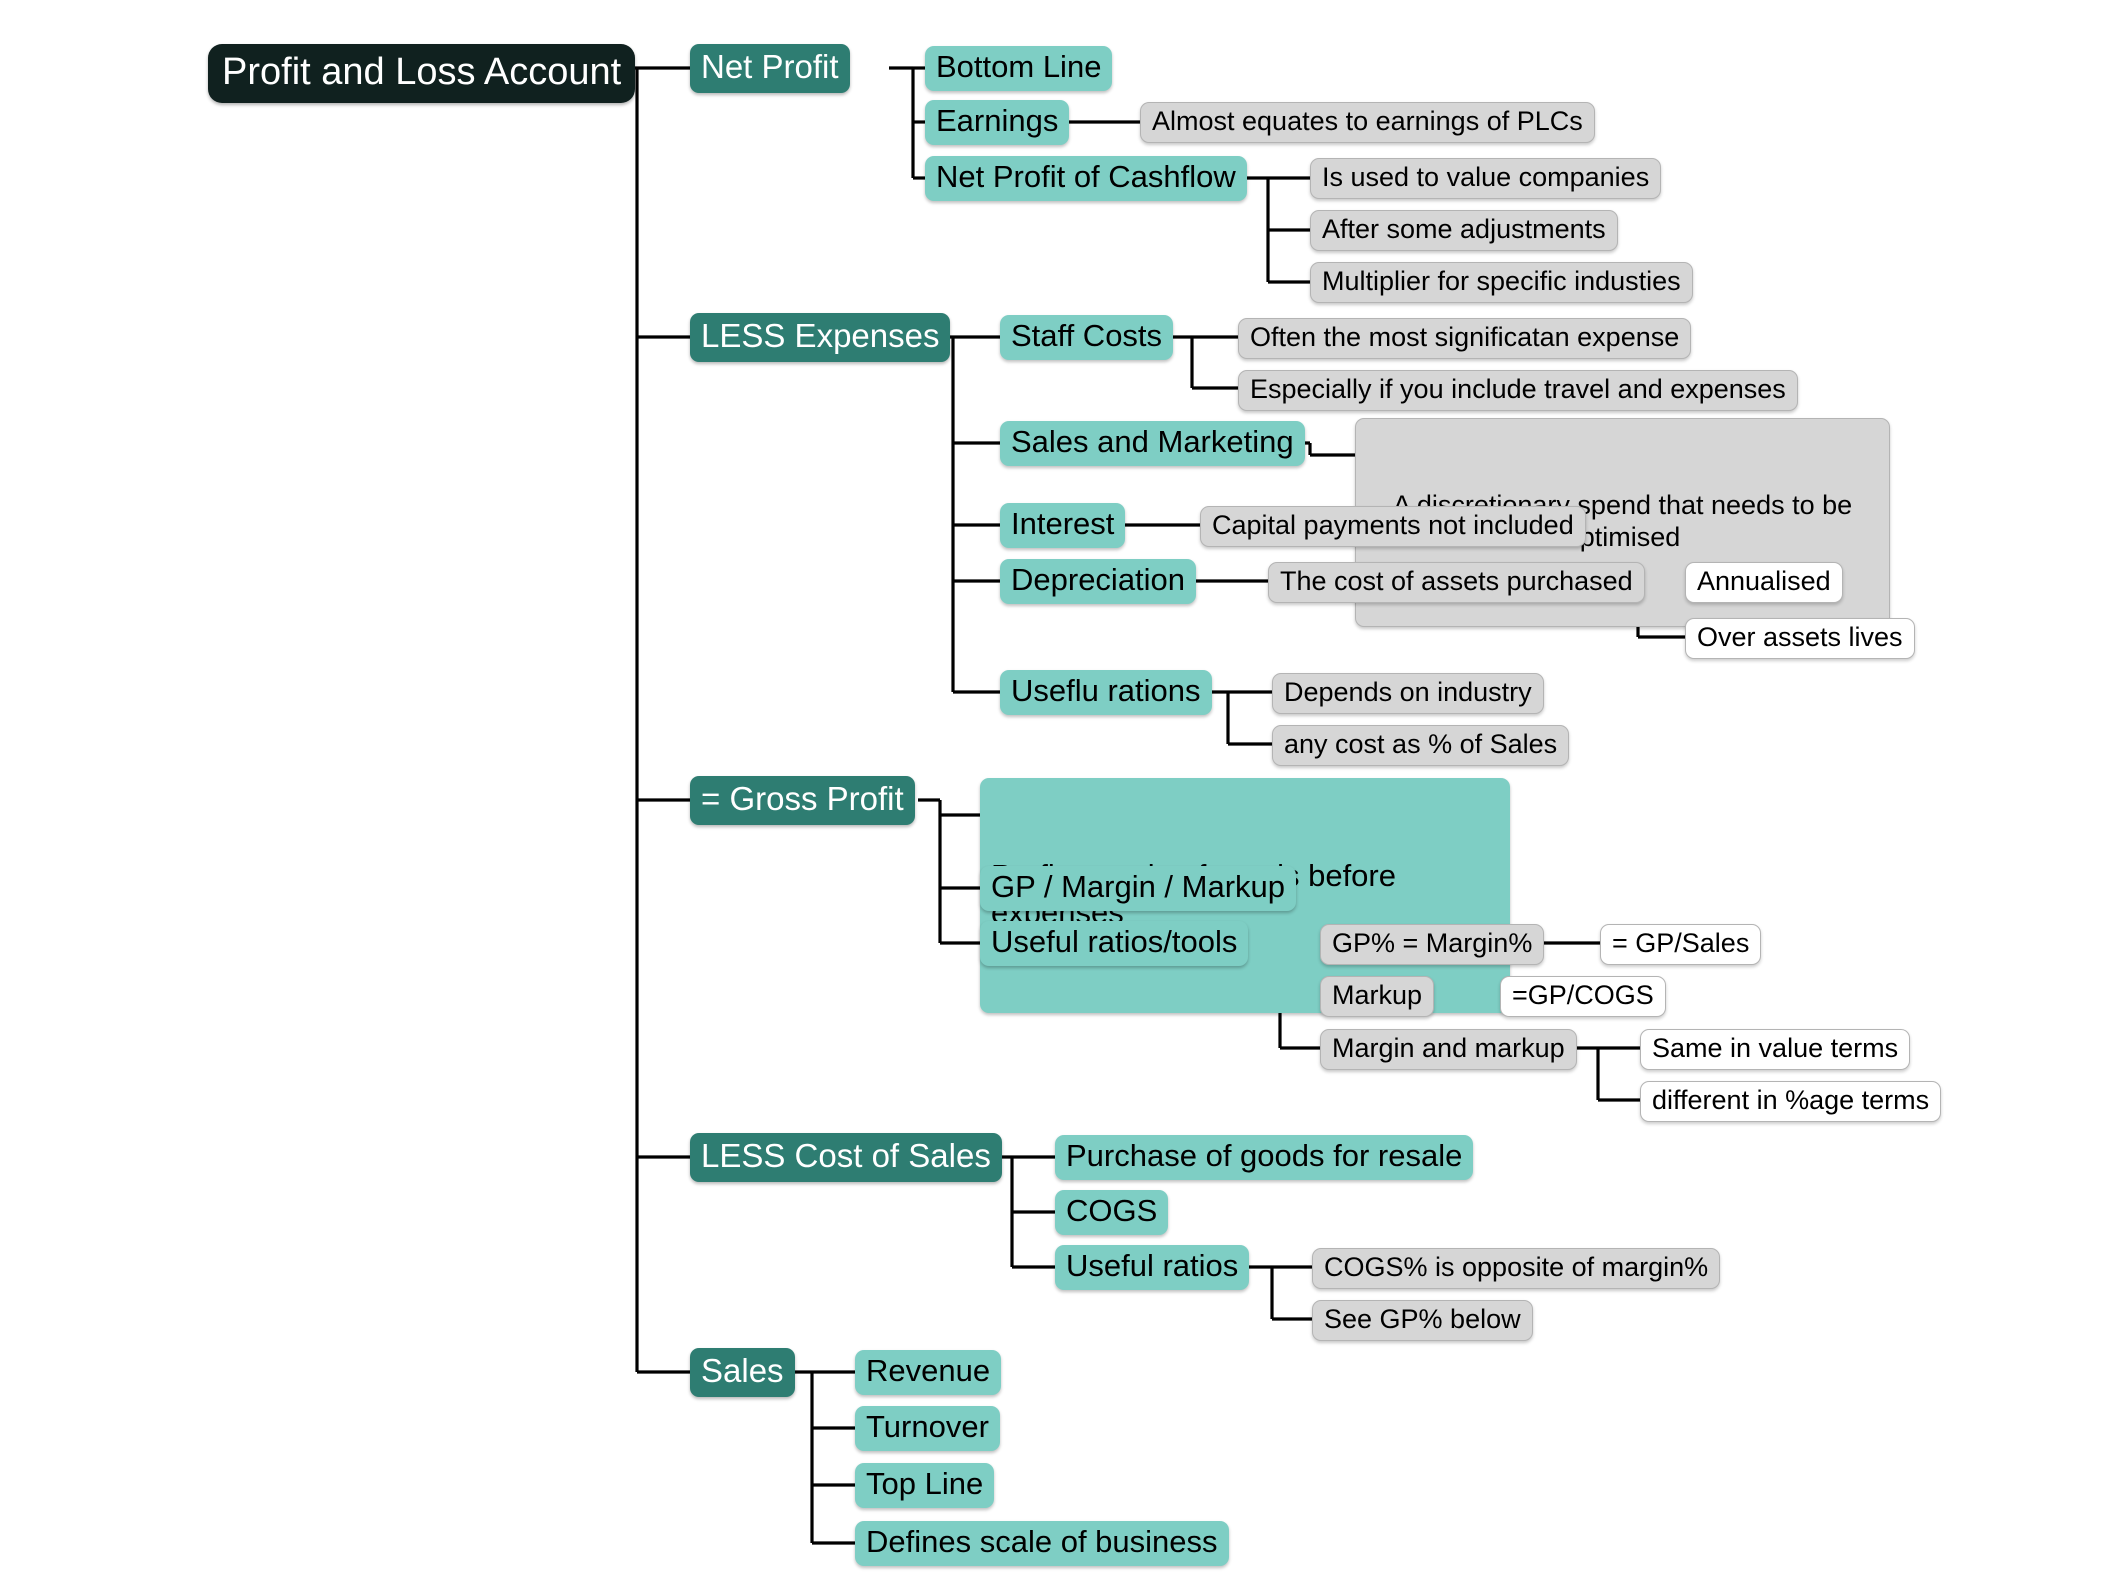  I want to click on branch-label-net-profit: Net Profit, so click(770, 66).